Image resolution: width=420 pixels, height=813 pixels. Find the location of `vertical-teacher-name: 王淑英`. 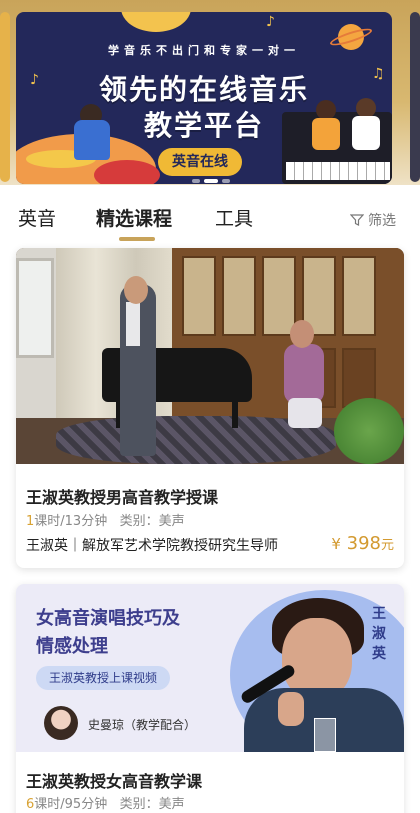

vertical-teacher-name: 王淑英 is located at coordinates (379, 634).